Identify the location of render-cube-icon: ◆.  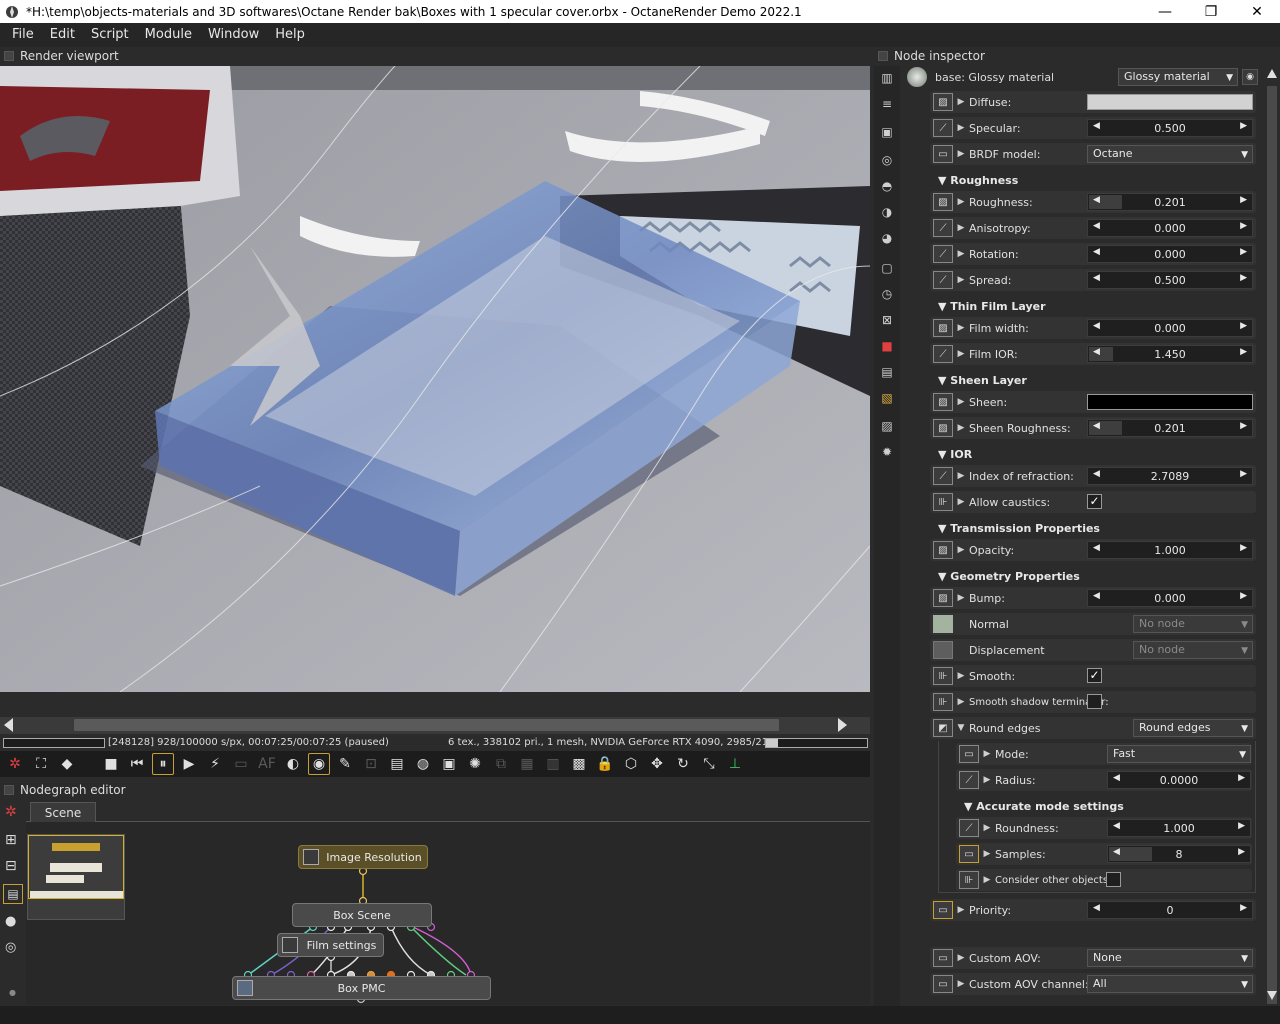
(67, 764).